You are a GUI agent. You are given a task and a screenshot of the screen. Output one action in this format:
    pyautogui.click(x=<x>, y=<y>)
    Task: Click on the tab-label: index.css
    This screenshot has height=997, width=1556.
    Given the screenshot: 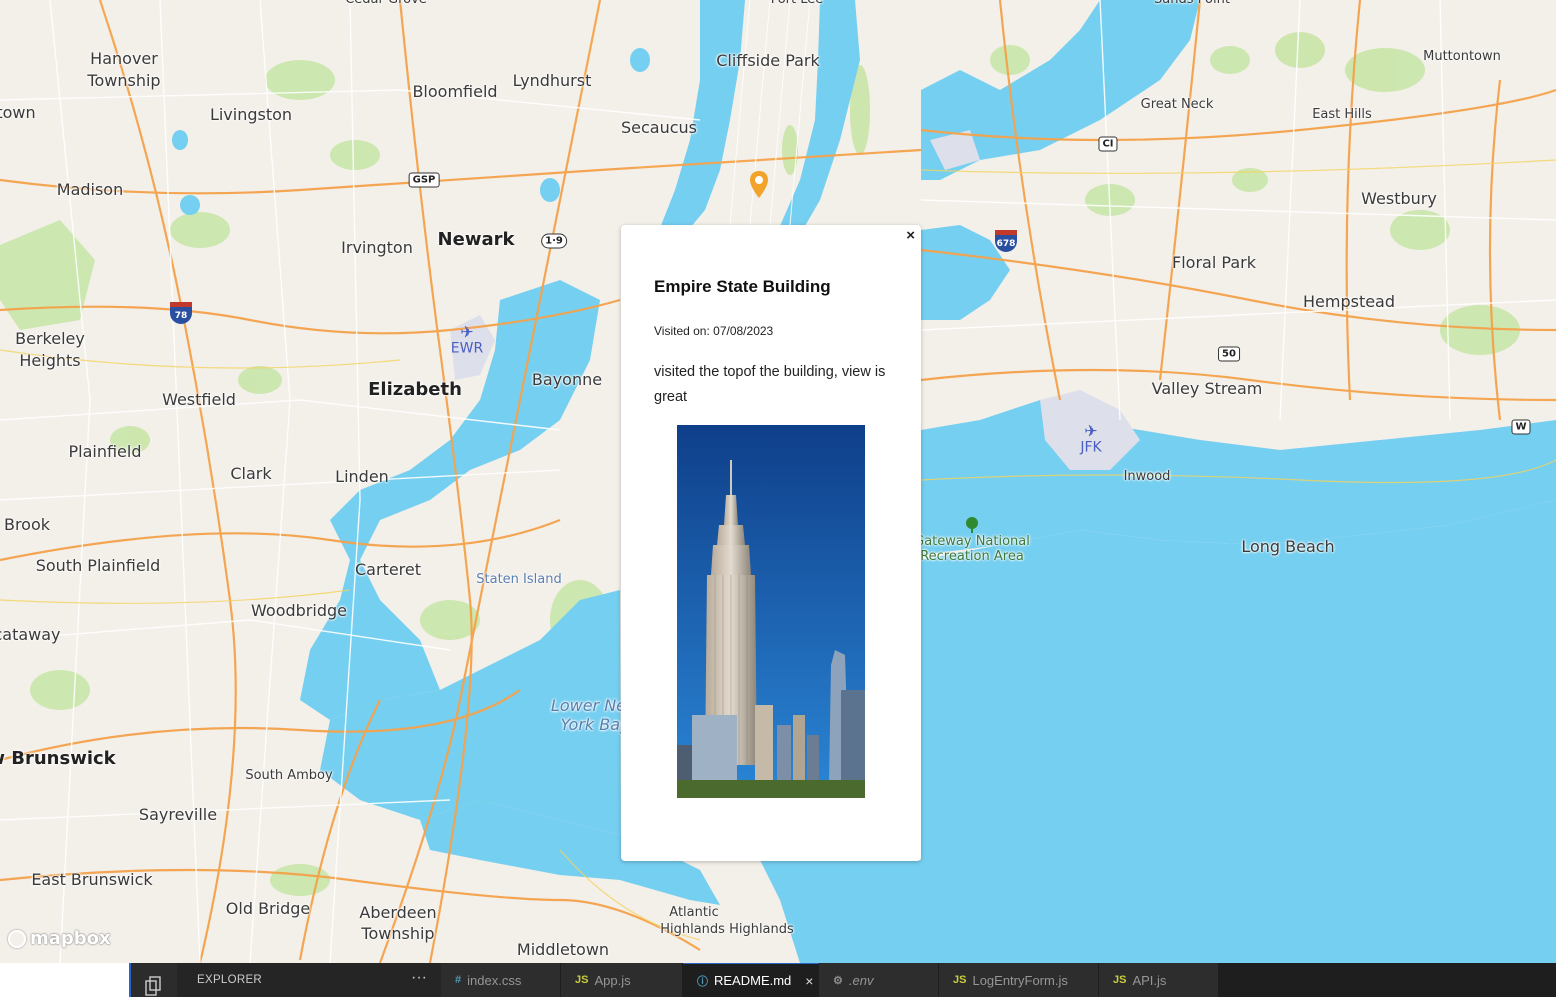 What is the action you would take?
    pyautogui.click(x=494, y=980)
    